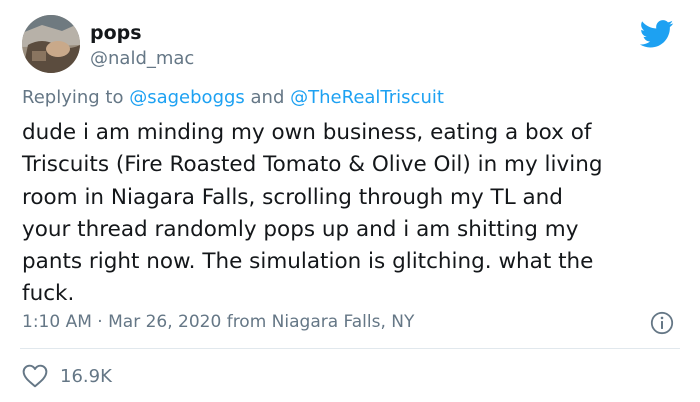 The image size is (700, 402). What do you see at coordinates (367, 97) in the screenshot?
I see `mention-link-therealtriscuit: @TheRealTriscuit` at bounding box center [367, 97].